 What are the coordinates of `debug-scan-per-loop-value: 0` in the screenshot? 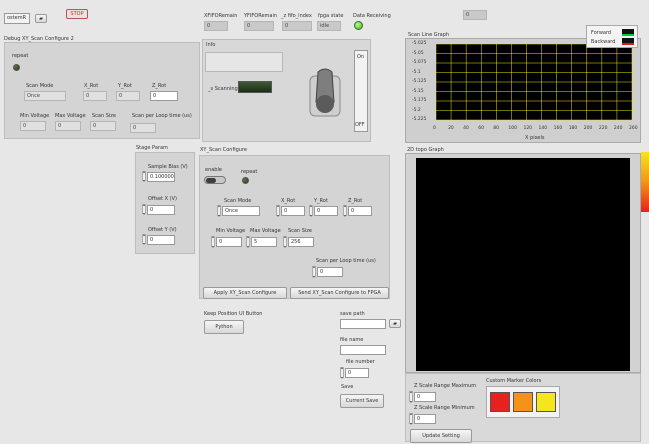 It's located at (143, 128).